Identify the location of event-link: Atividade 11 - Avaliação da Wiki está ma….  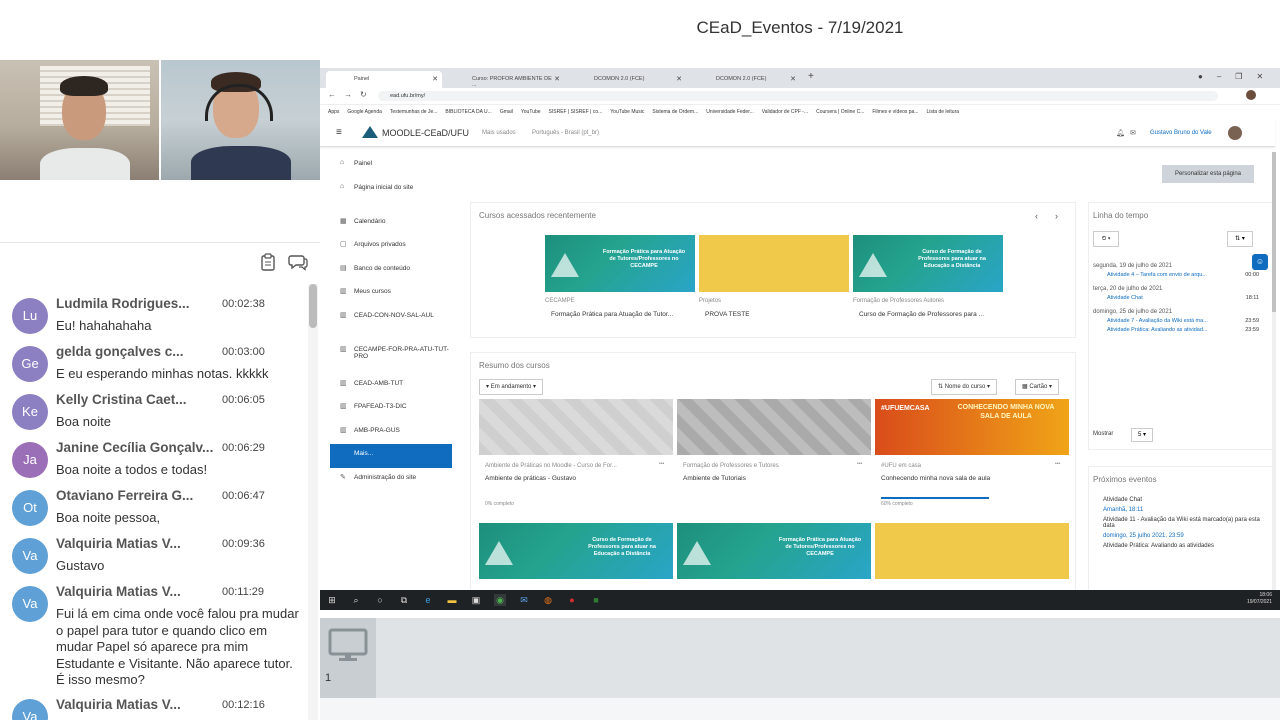
(1179, 523).